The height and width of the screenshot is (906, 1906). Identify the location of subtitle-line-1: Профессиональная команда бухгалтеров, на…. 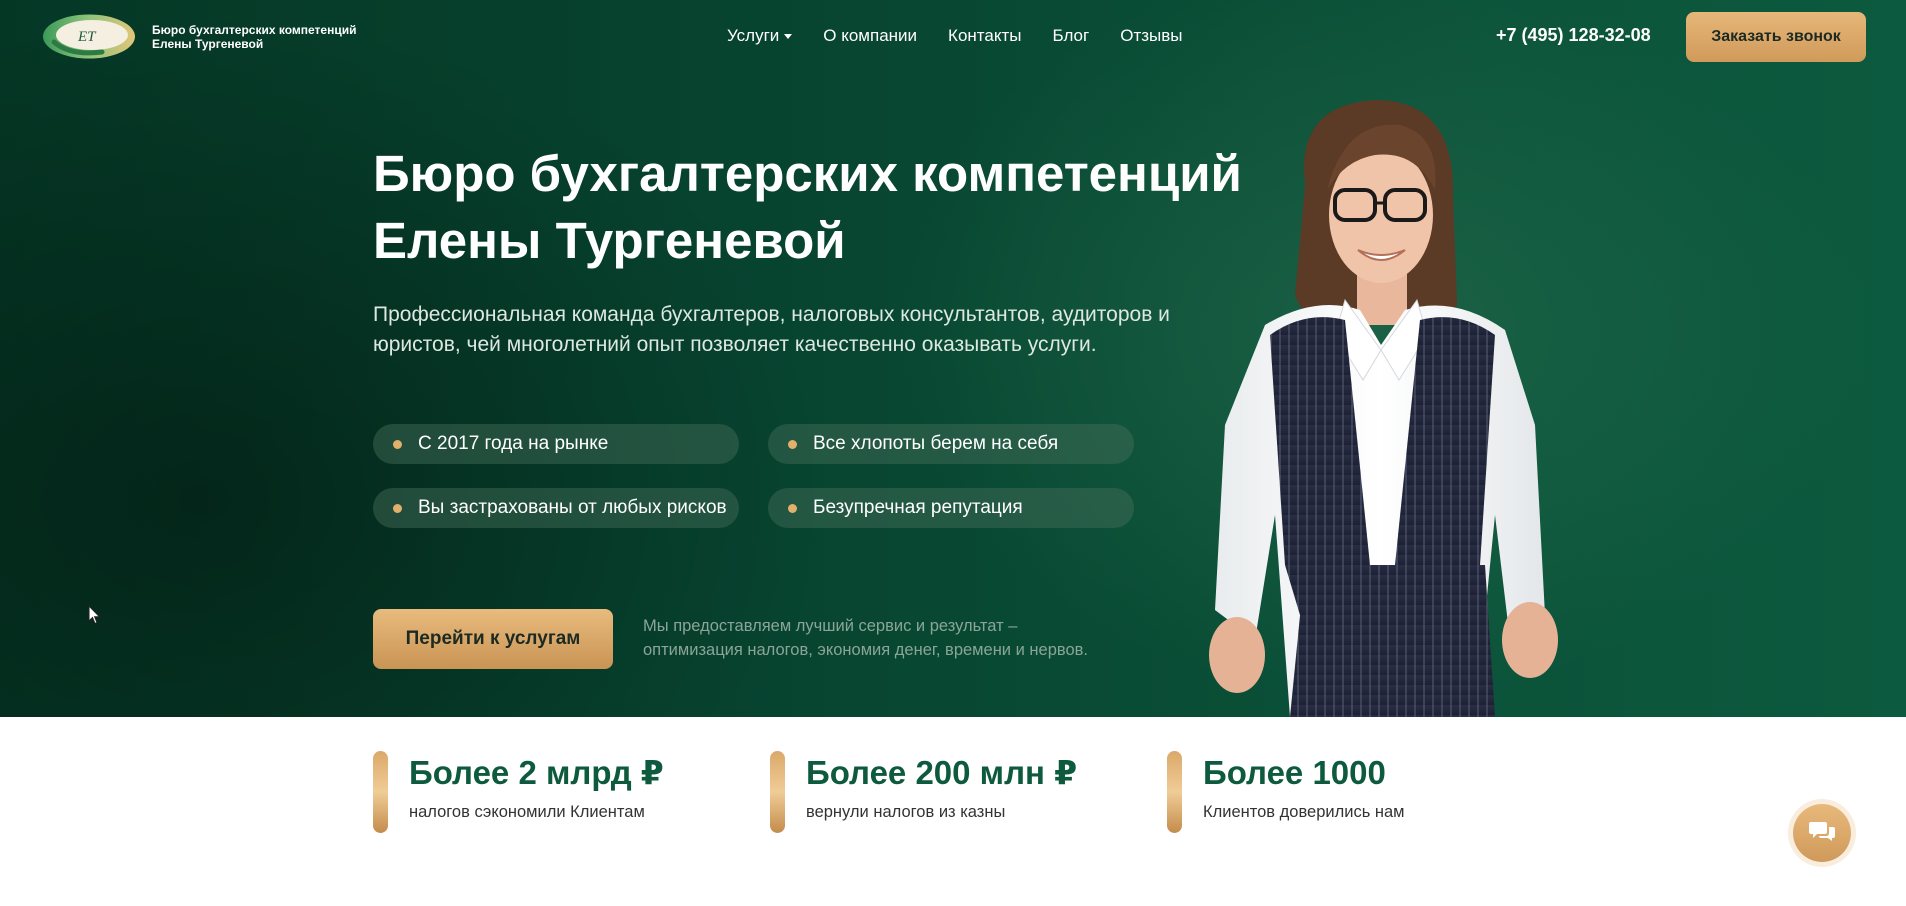
(771, 314).